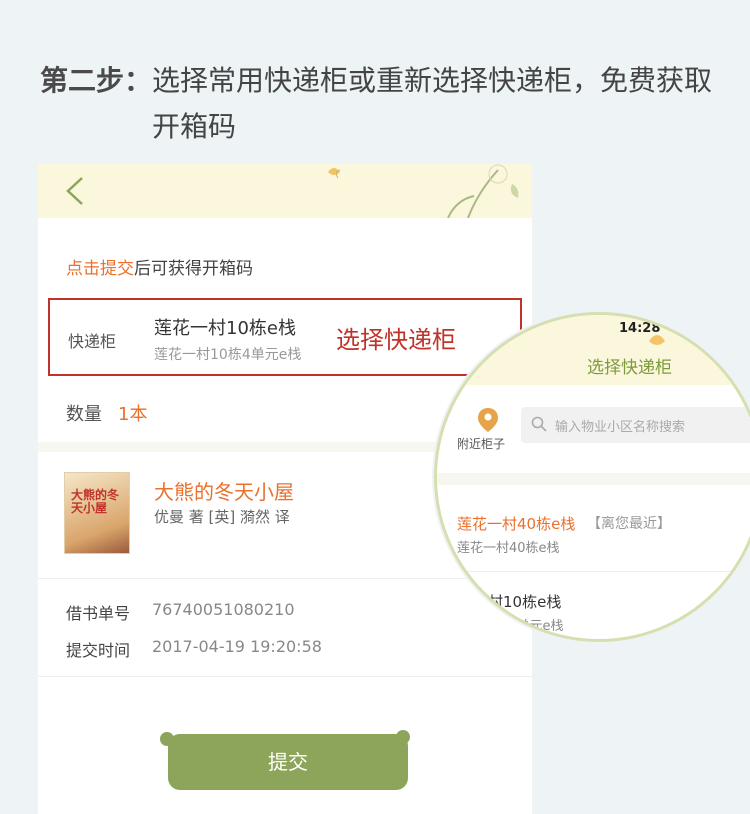  What do you see at coordinates (98, 650) in the screenshot?
I see `submit-time-label: 提交时间` at bounding box center [98, 650].